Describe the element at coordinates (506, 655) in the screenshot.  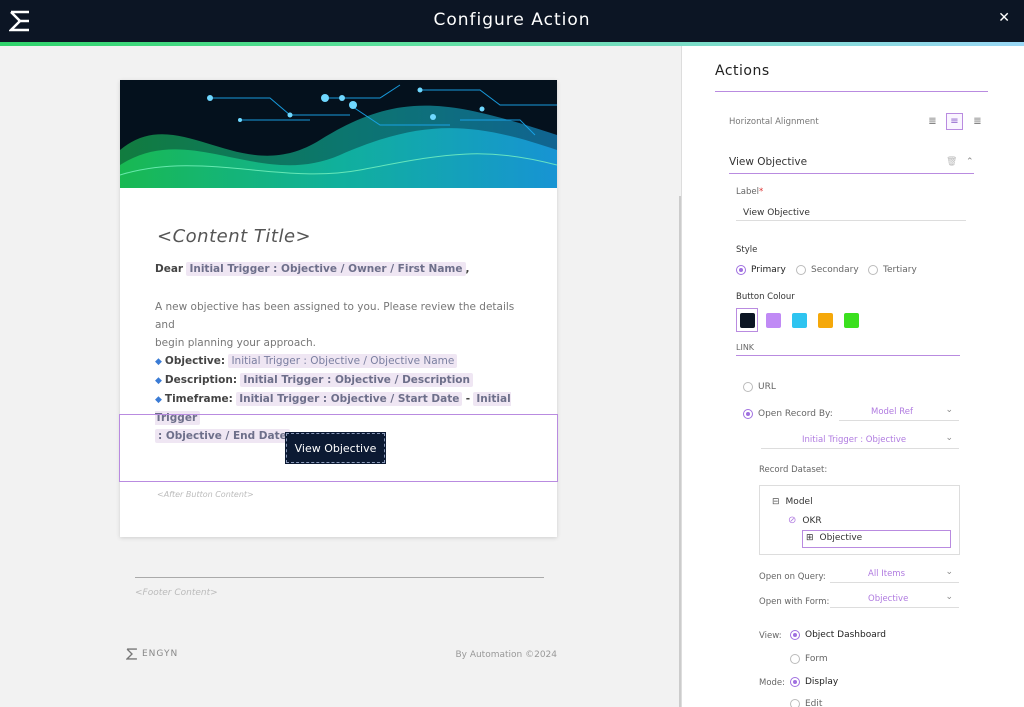
I see `by-line: By Automation ©2024` at that location.